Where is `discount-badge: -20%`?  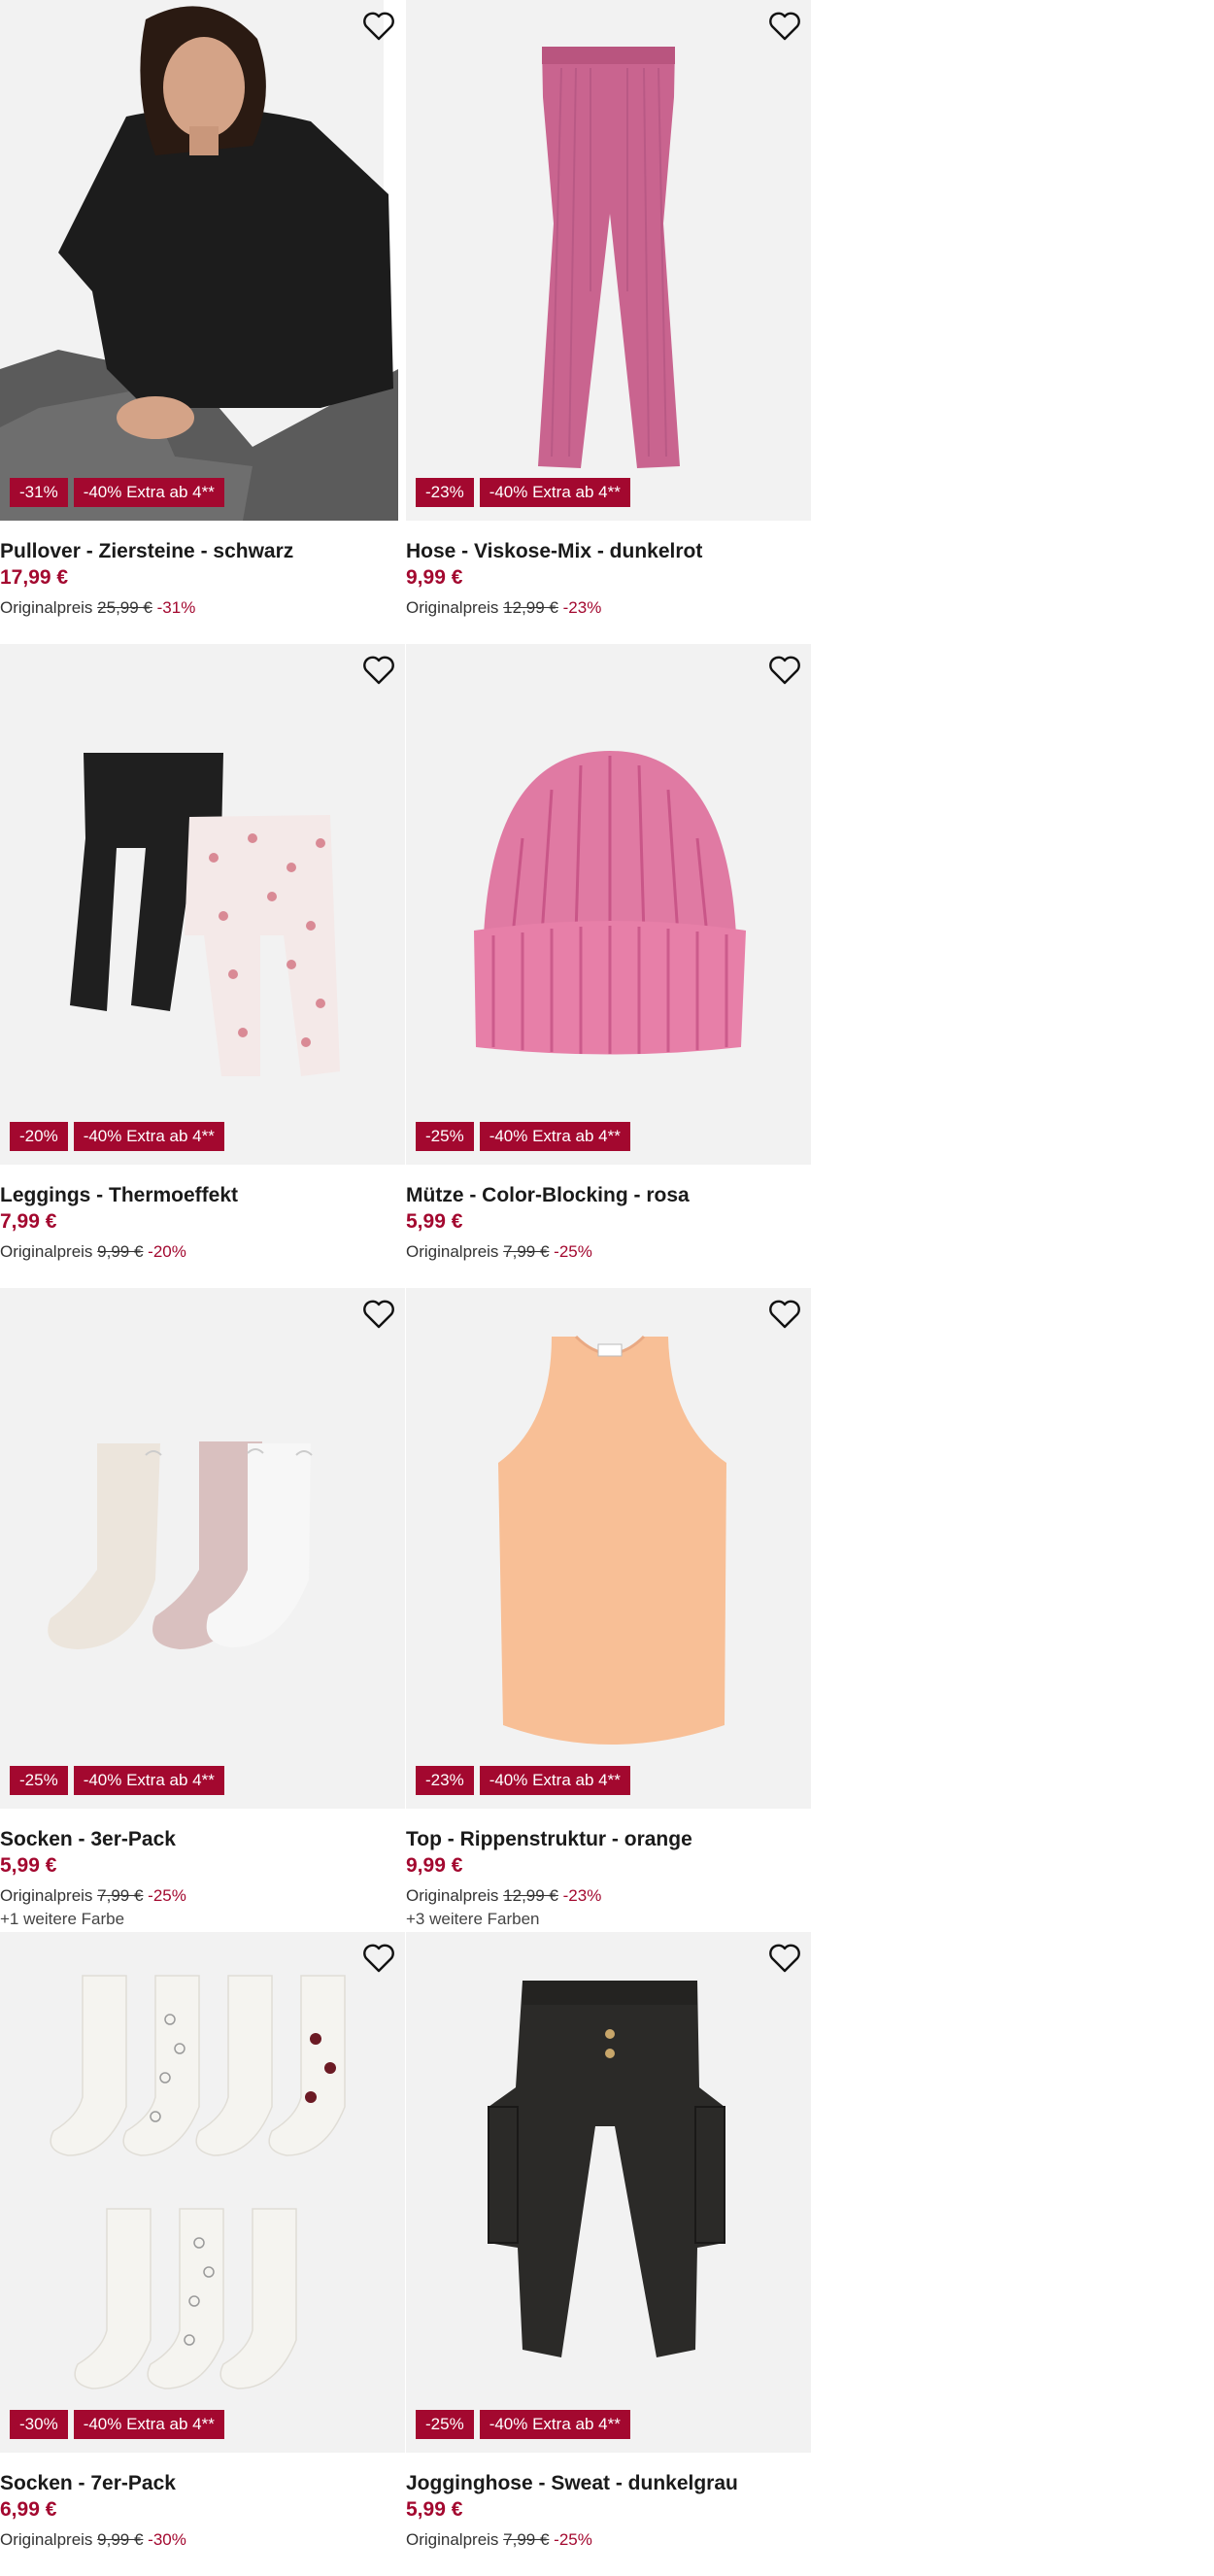 discount-badge: -20% is located at coordinates (39, 1136).